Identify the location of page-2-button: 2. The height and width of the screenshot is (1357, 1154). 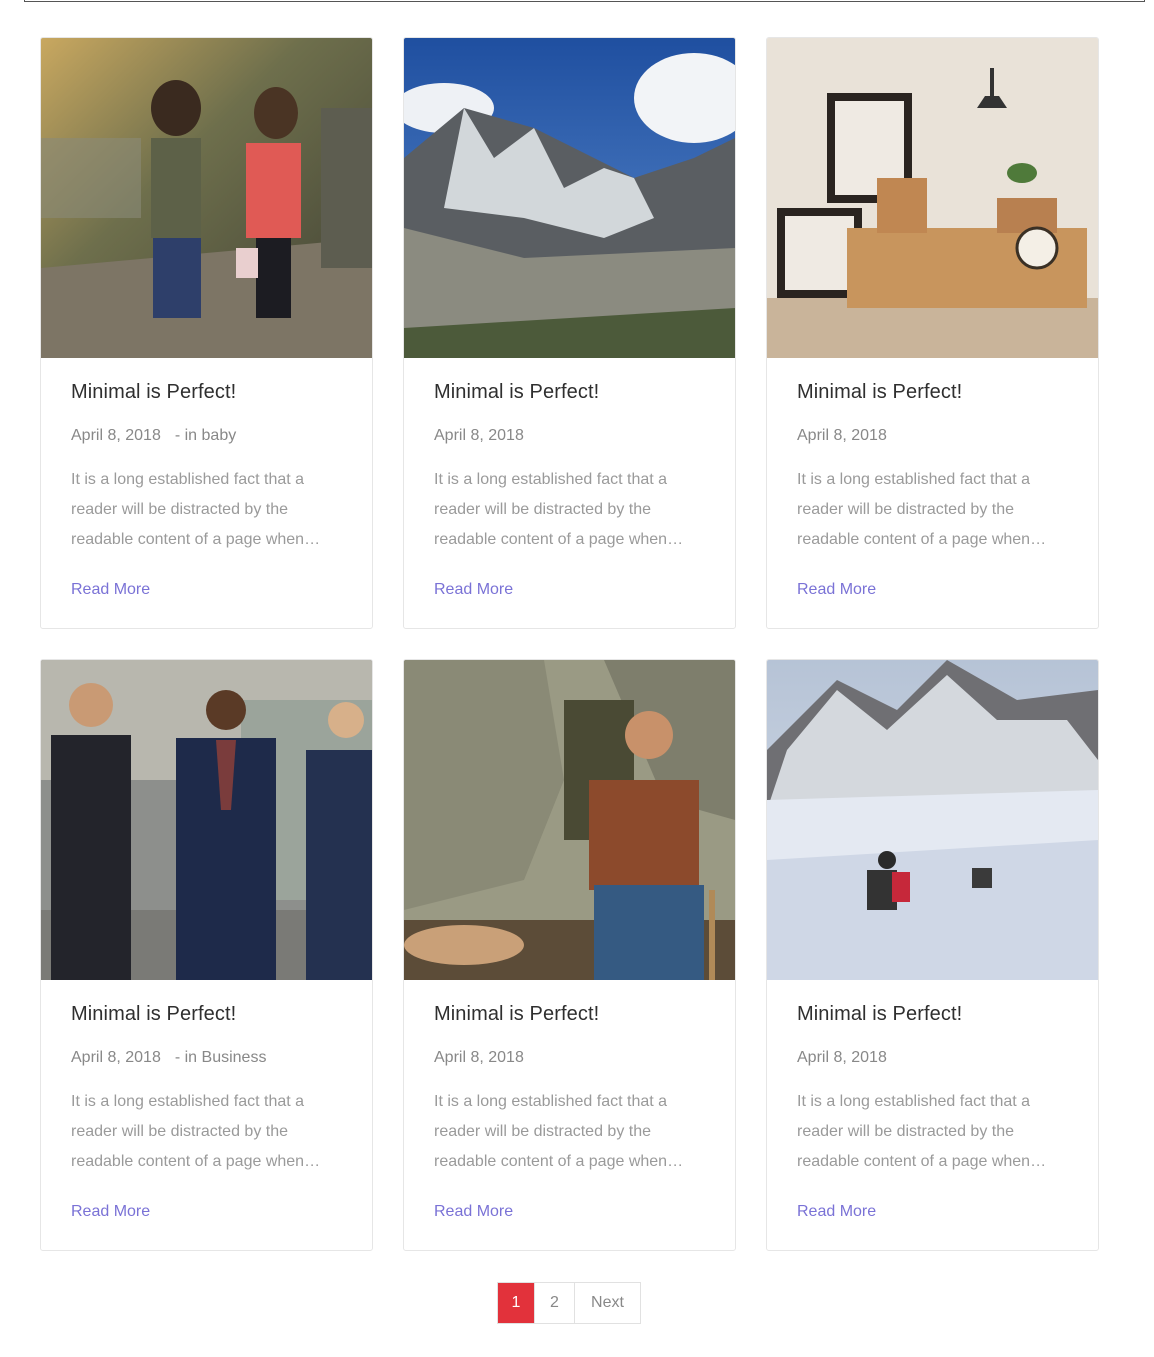
(555, 1303).